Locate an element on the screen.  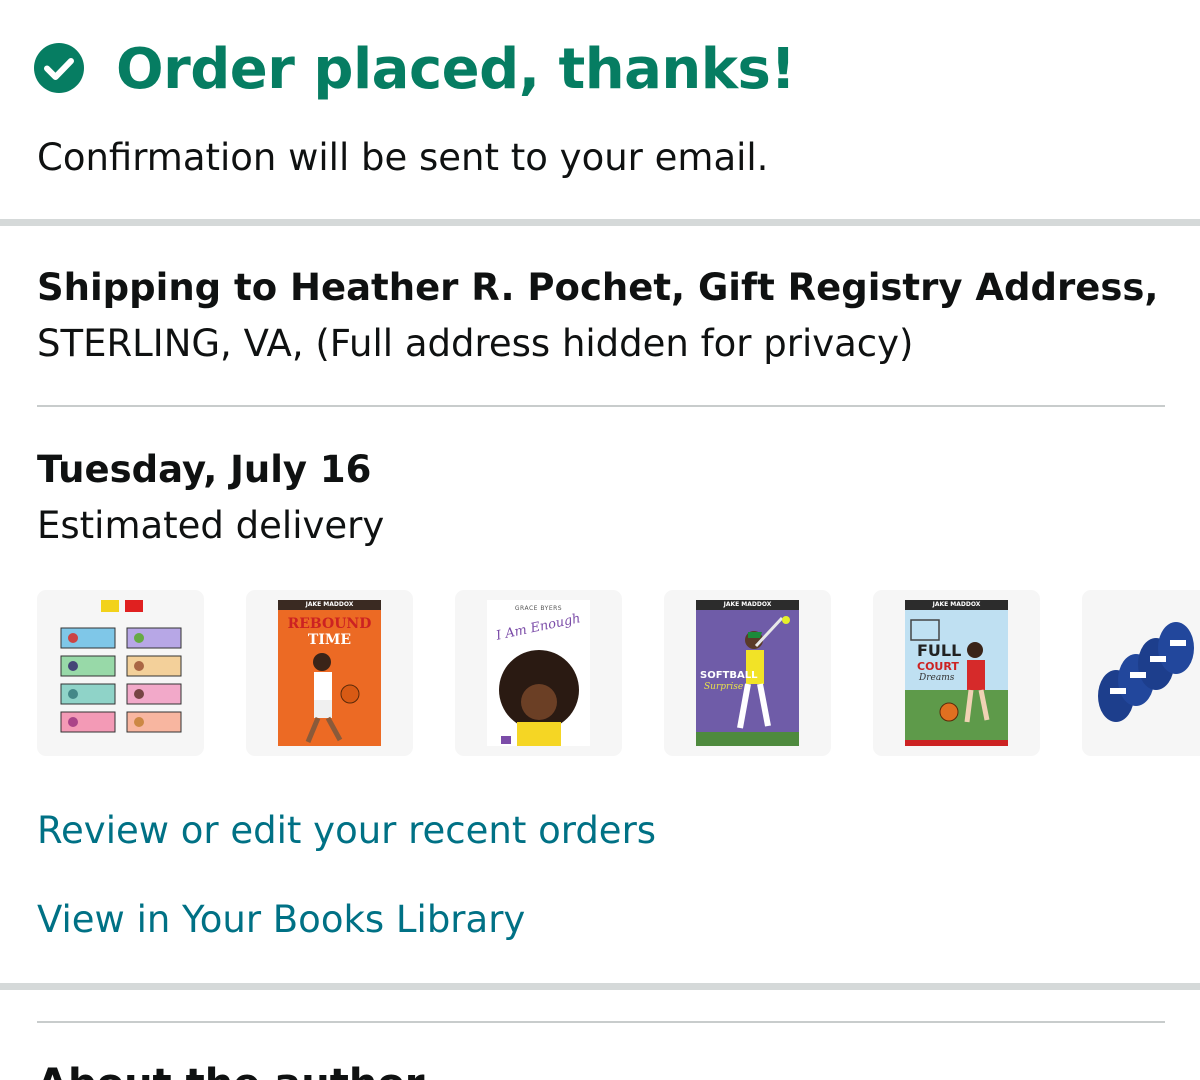
book-cover-full-court-dreams: JAKE MADDOX FULL COURT Dreams is located at coordinates (956, 673).